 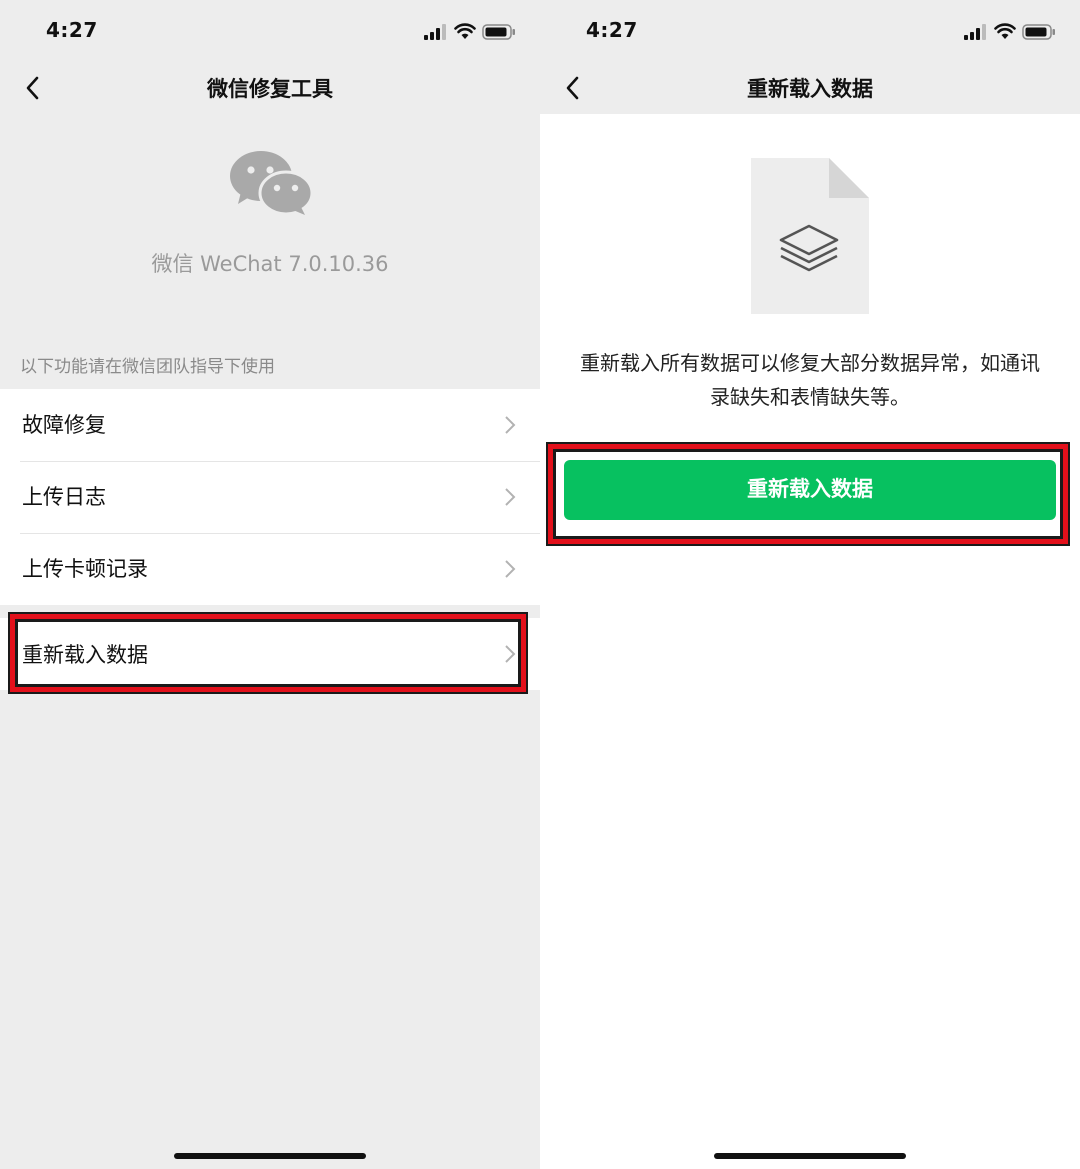 What do you see at coordinates (85, 655) in the screenshot?
I see `menu-item-label: 重新载入数据` at bounding box center [85, 655].